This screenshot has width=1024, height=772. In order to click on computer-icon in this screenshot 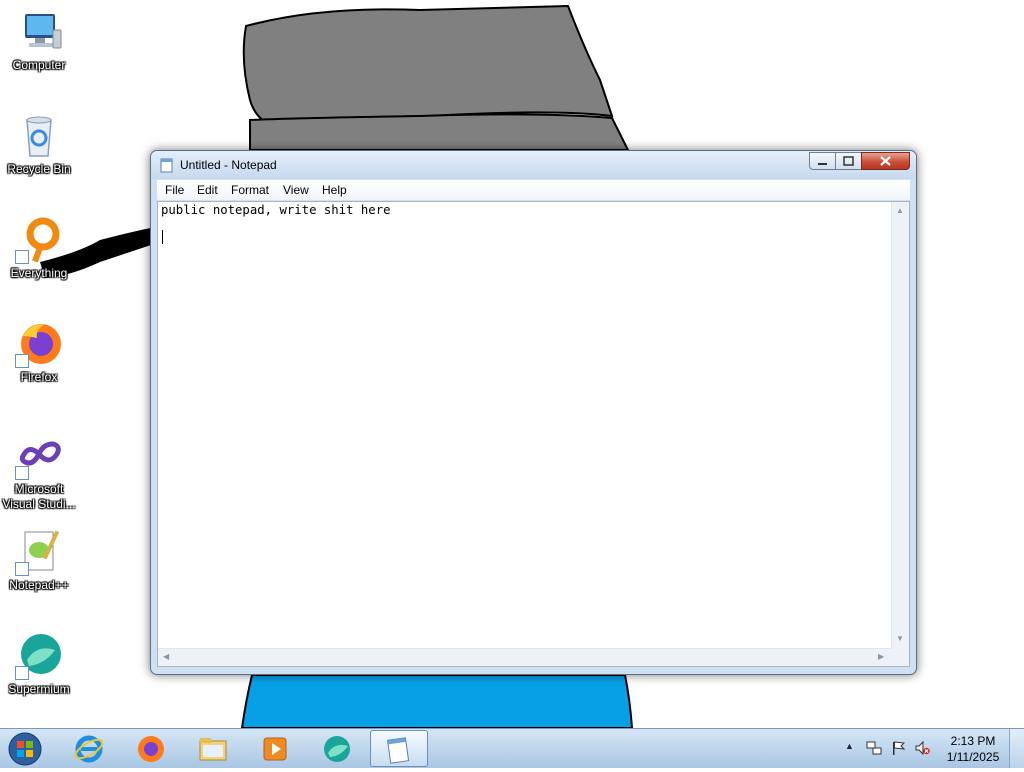, I will do `click(43, 31)`.